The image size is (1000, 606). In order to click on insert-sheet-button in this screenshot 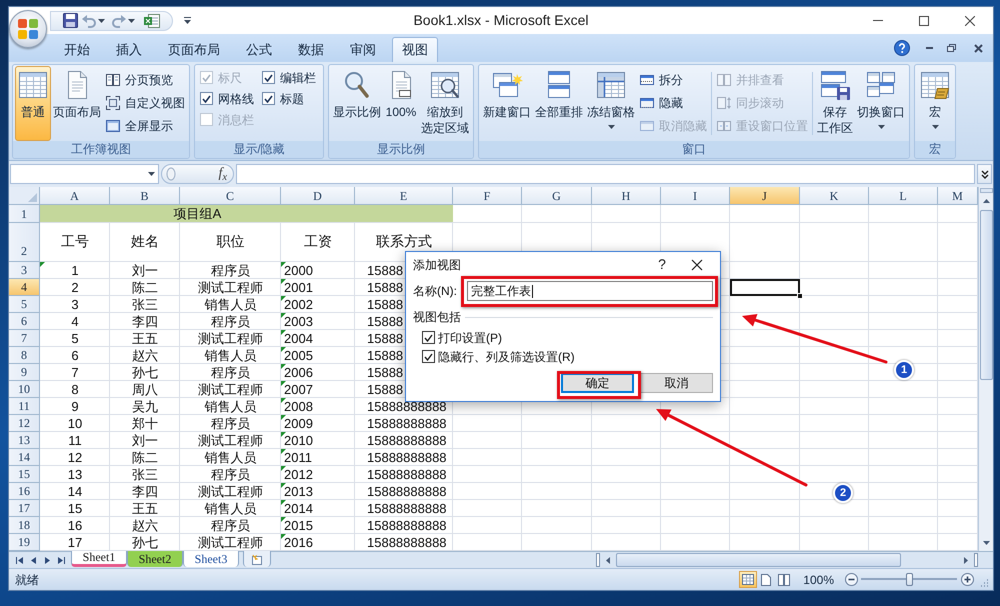, I will do `click(257, 559)`.